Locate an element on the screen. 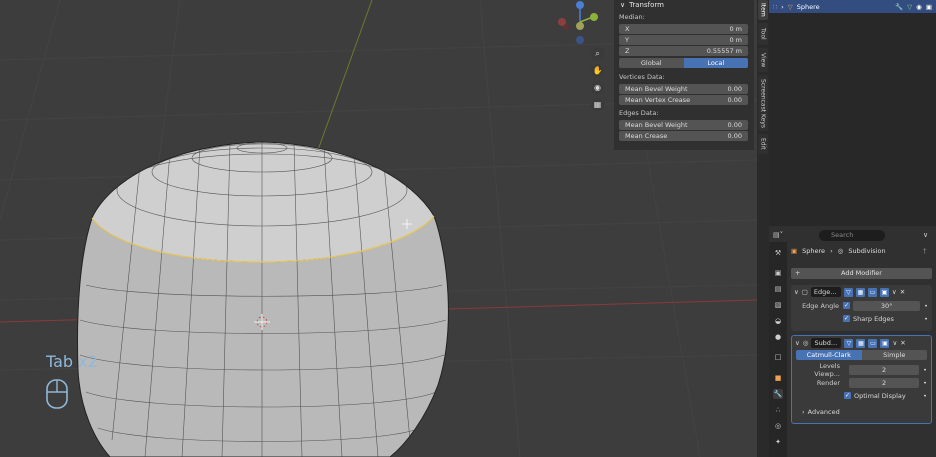 Image resolution: width=936 pixels, height=457 pixels. global-button: Global is located at coordinates (651, 63).